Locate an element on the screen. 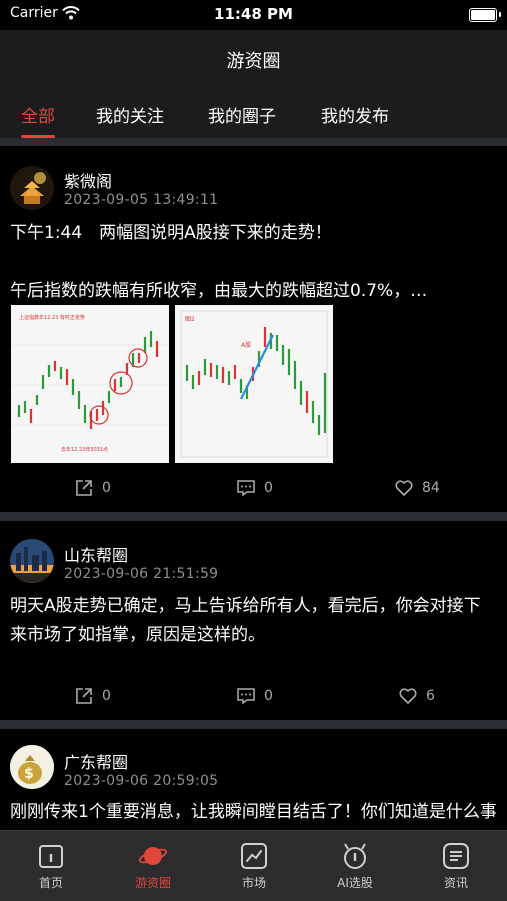  like-count: 84 is located at coordinates (431, 488).